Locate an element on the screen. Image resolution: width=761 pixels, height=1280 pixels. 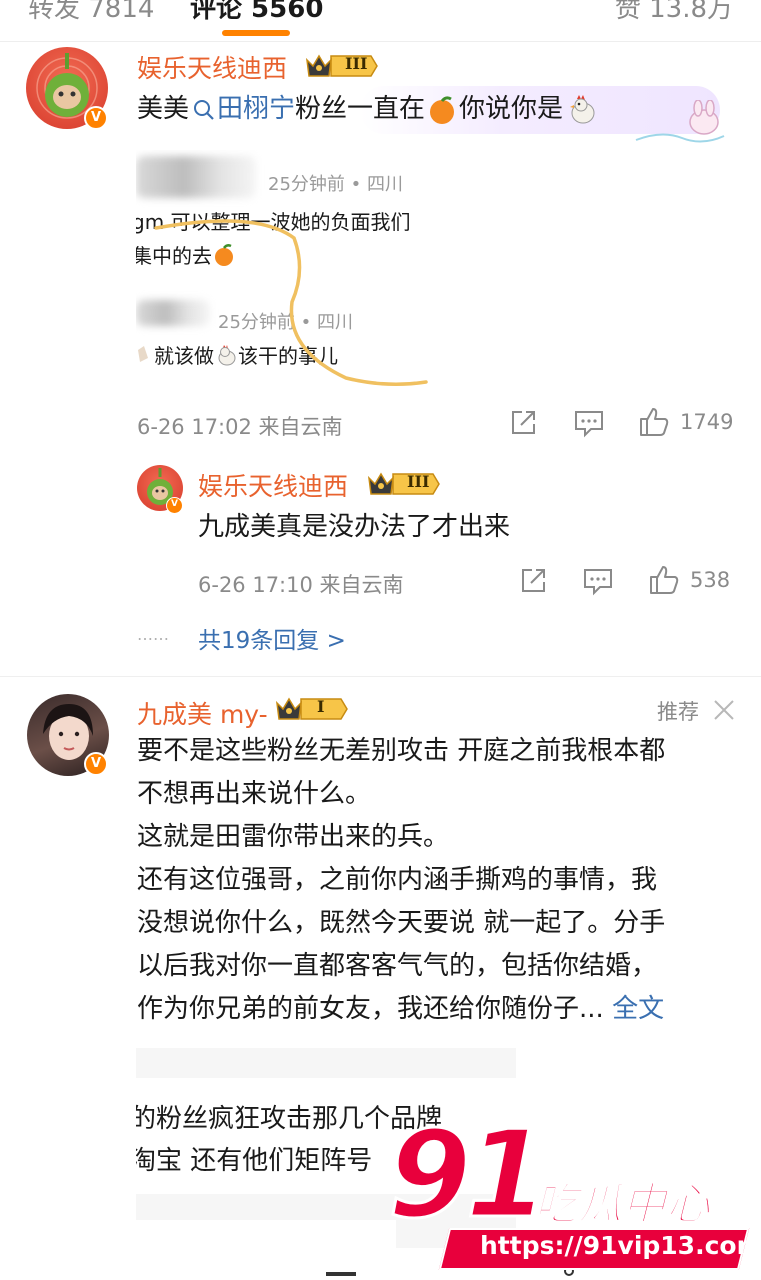
bottom-bar-indicator is located at coordinates (341, 1274).